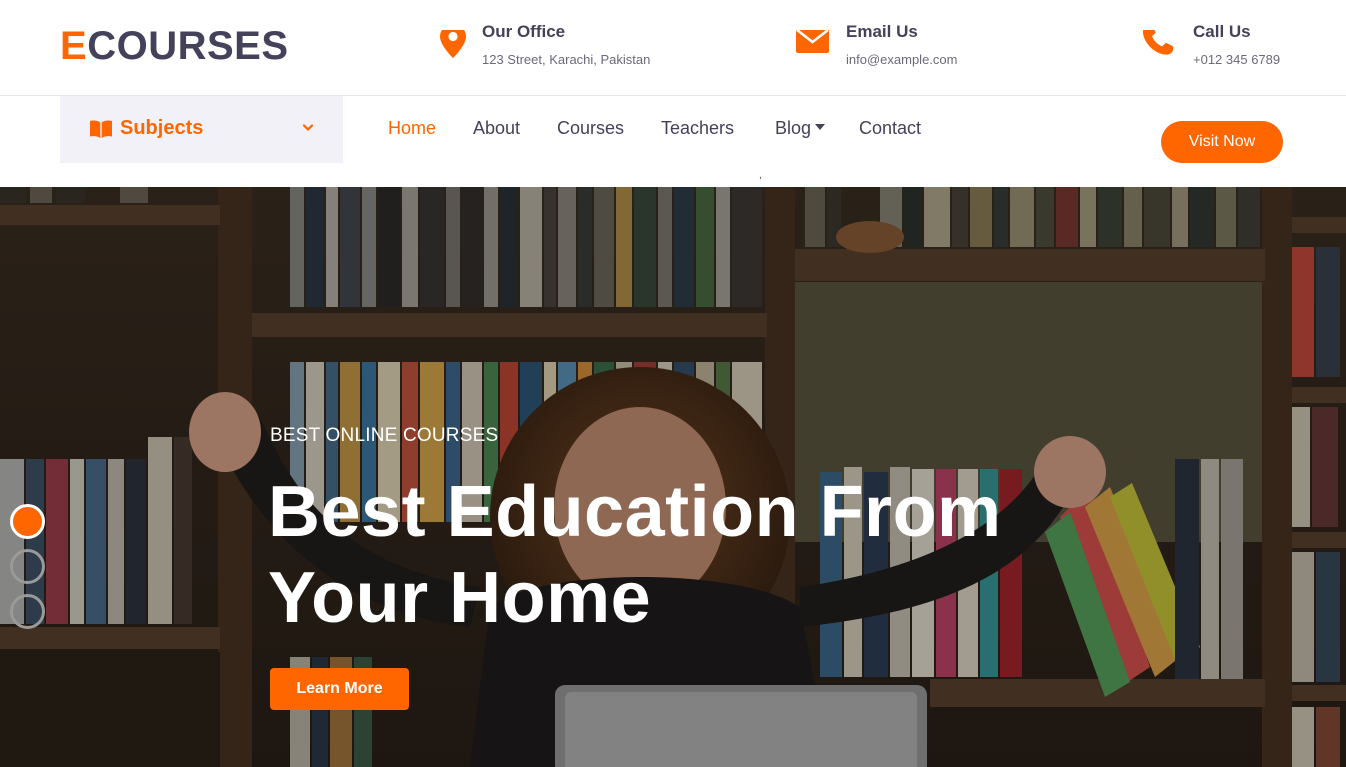 The height and width of the screenshot is (767, 1346). I want to click on caret-down-icon, so click(820, 127).